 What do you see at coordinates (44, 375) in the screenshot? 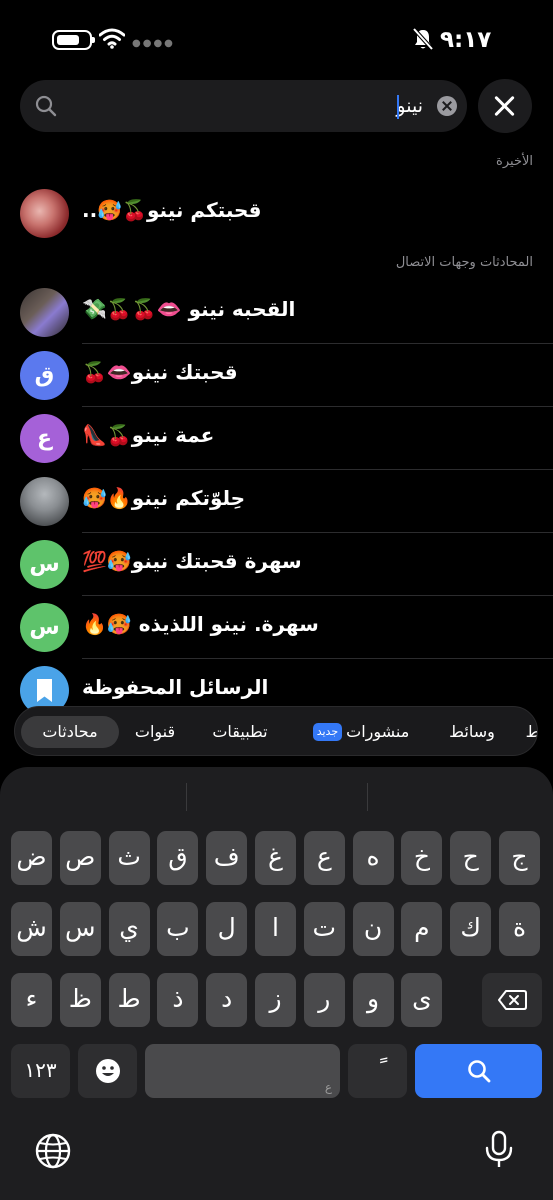
I see `avatar: ق` at bounding box center [44, 375].